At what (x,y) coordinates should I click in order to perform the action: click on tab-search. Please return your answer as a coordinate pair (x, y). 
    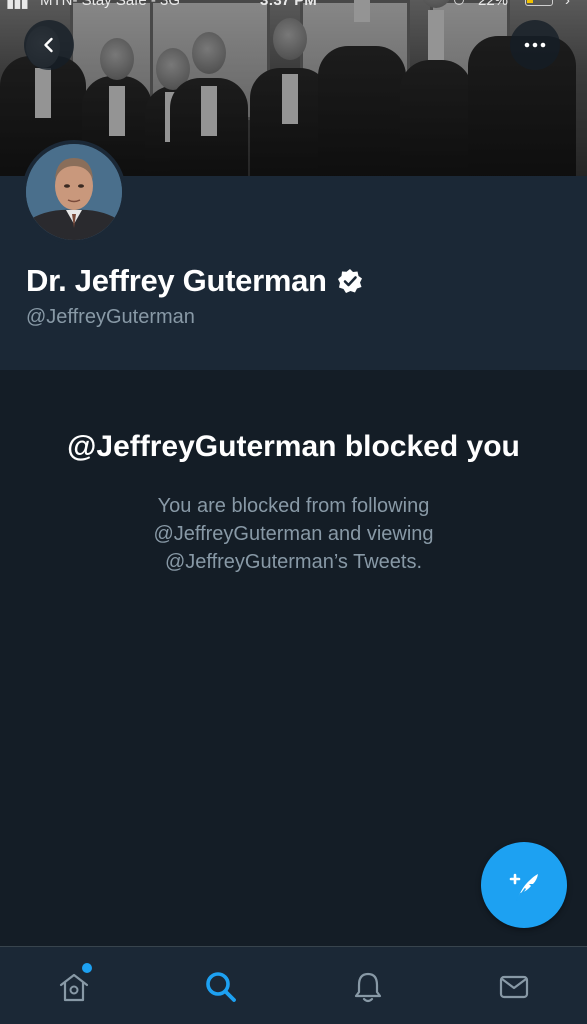
    Looking at the image, I should click on (221, 987).